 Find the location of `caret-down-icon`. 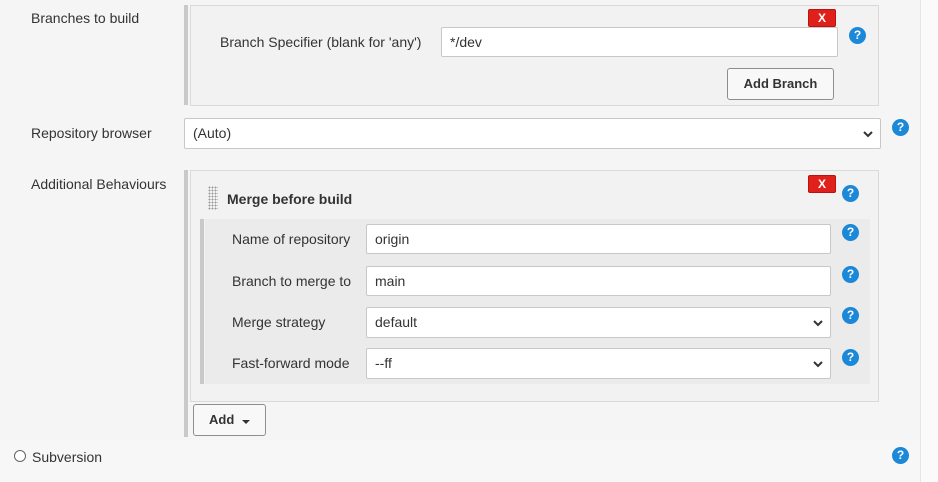

caret-down-icon is located at coordinates (245, 421).